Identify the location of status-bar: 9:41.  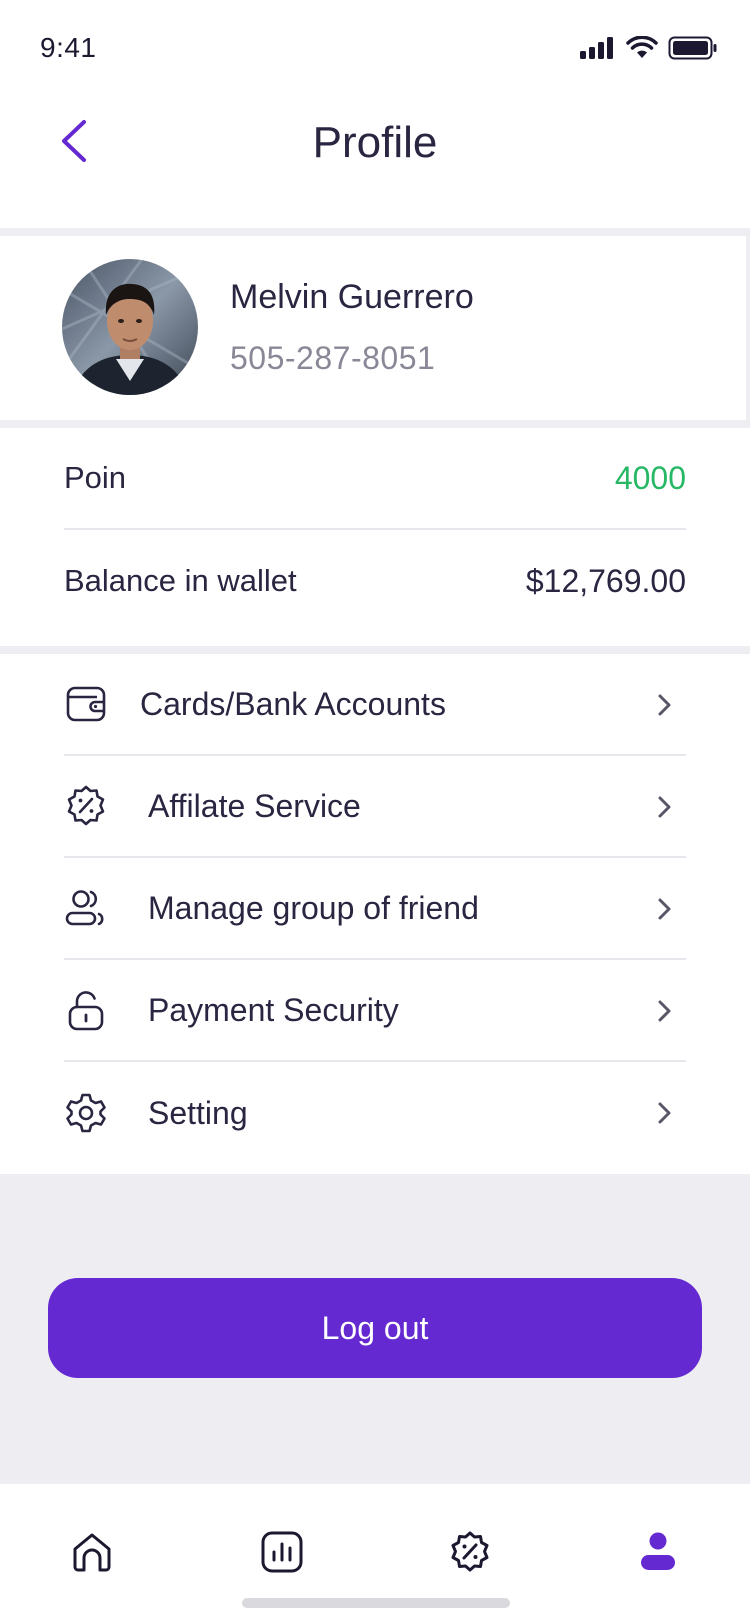
(375, 50).